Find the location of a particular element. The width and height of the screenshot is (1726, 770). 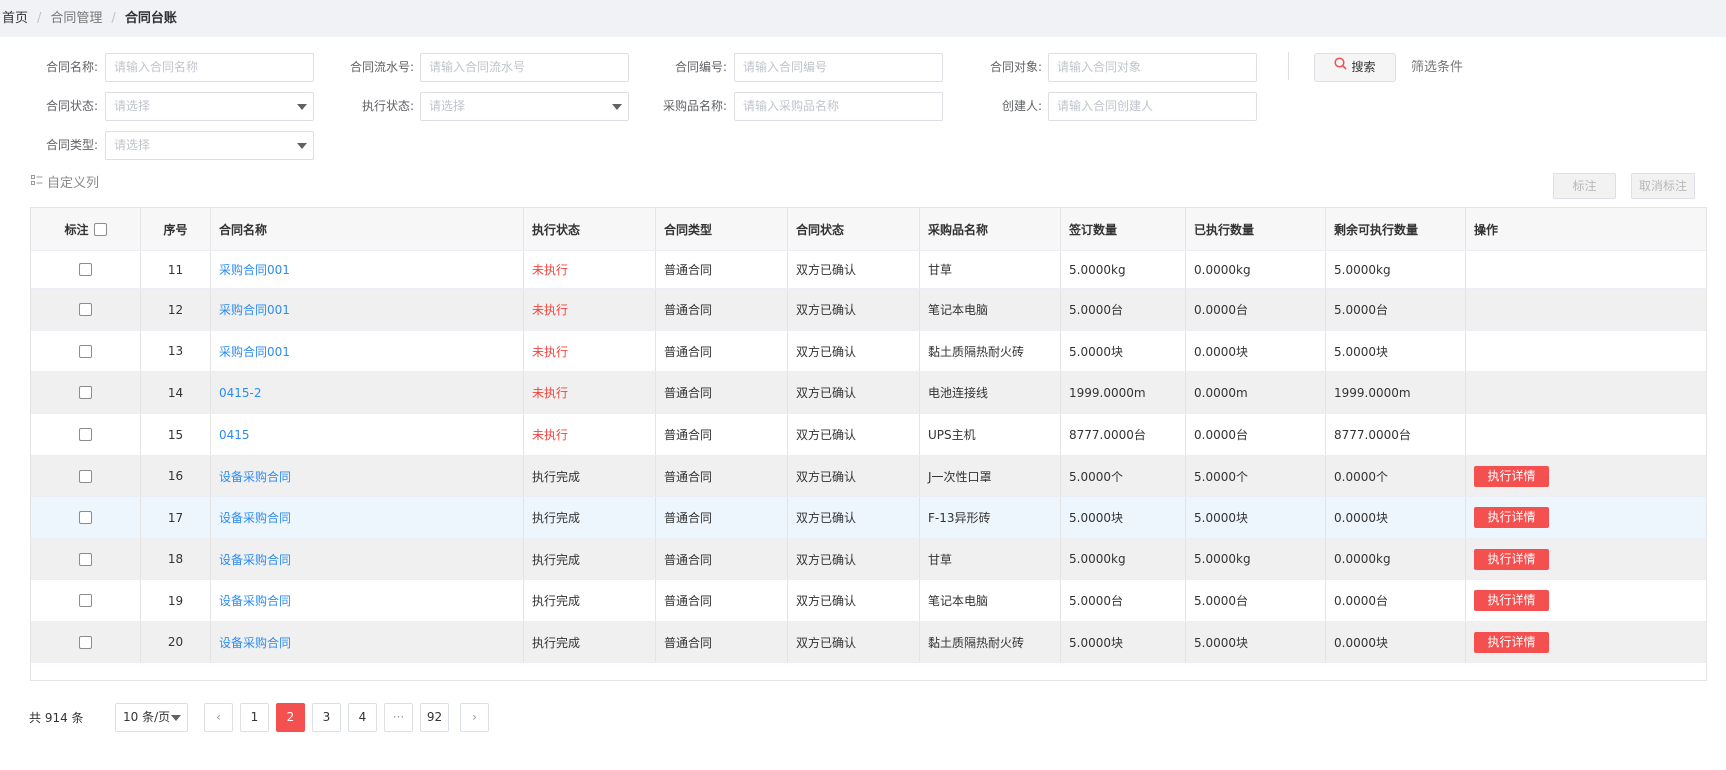

signed-qty: 8777.0000台 is located at coordinates (1107, 435).